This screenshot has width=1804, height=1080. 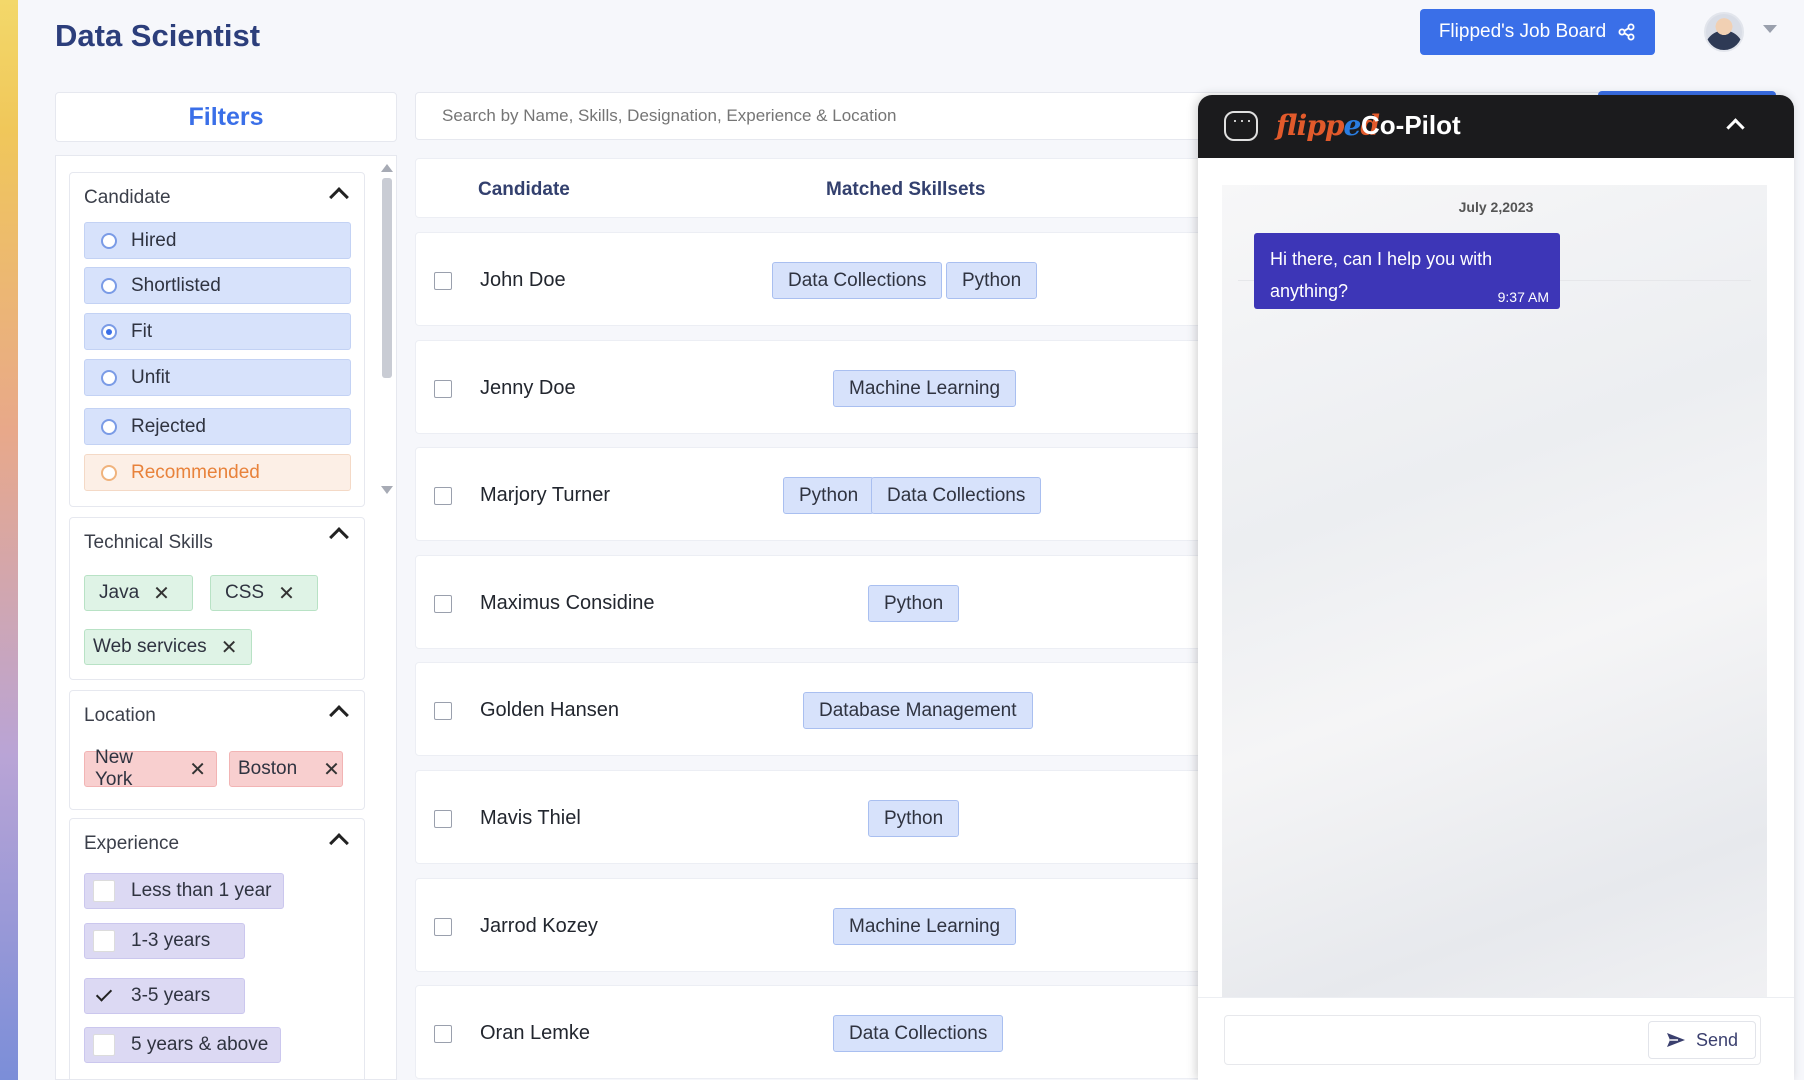 What do you see at coordinates (119, 592) in the screenshot?
I see `chip-label: Java` at bounding box center [119, 592].